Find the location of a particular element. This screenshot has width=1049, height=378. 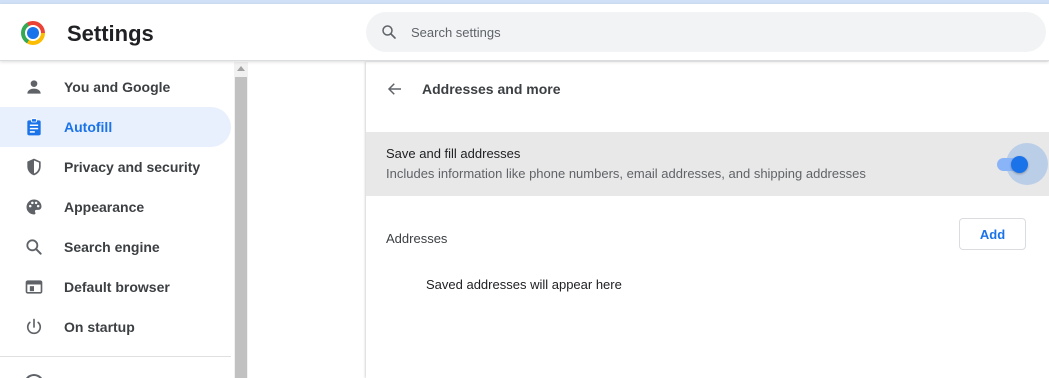

toggle-knob is located at coordinates (1019, 164).